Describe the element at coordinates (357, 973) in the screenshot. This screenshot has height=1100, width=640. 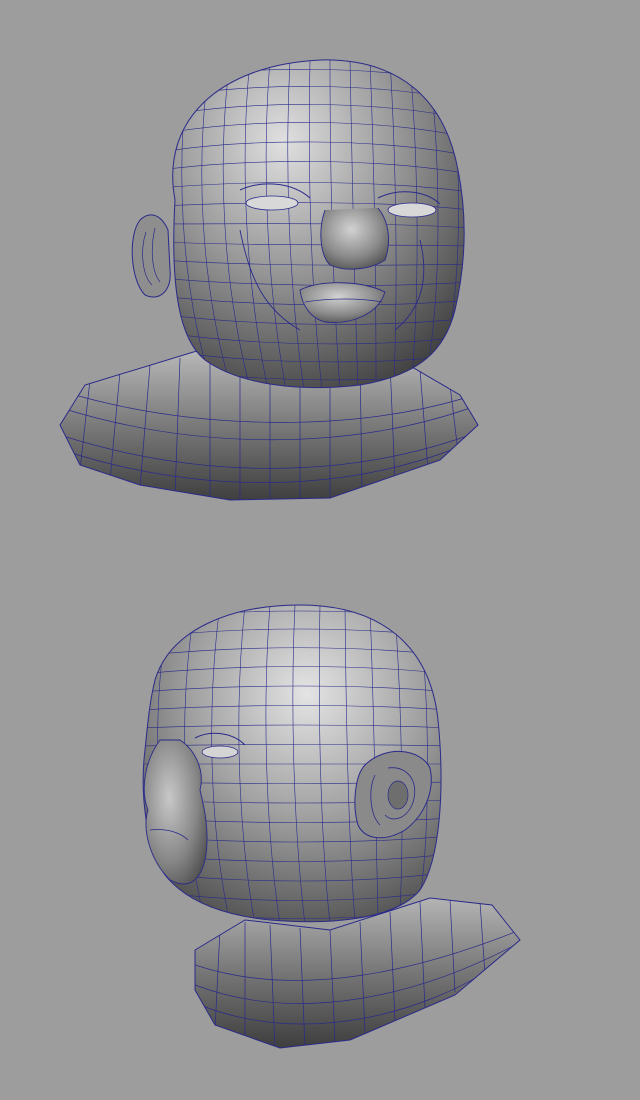
I see `neck-base-mesh-side` at that location.